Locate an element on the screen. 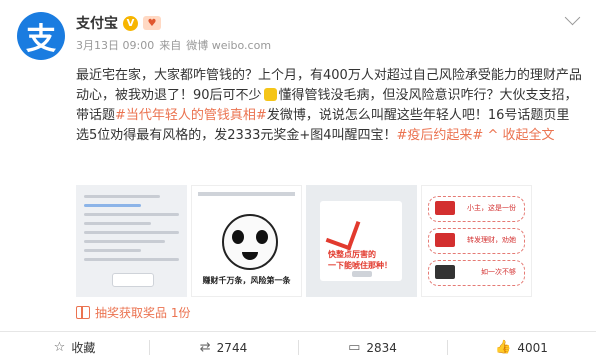 The width and height of the screenshot is (596, 363). post-image-2: 赚财千万条，风险第一条 is located at coordinates (246, 241).